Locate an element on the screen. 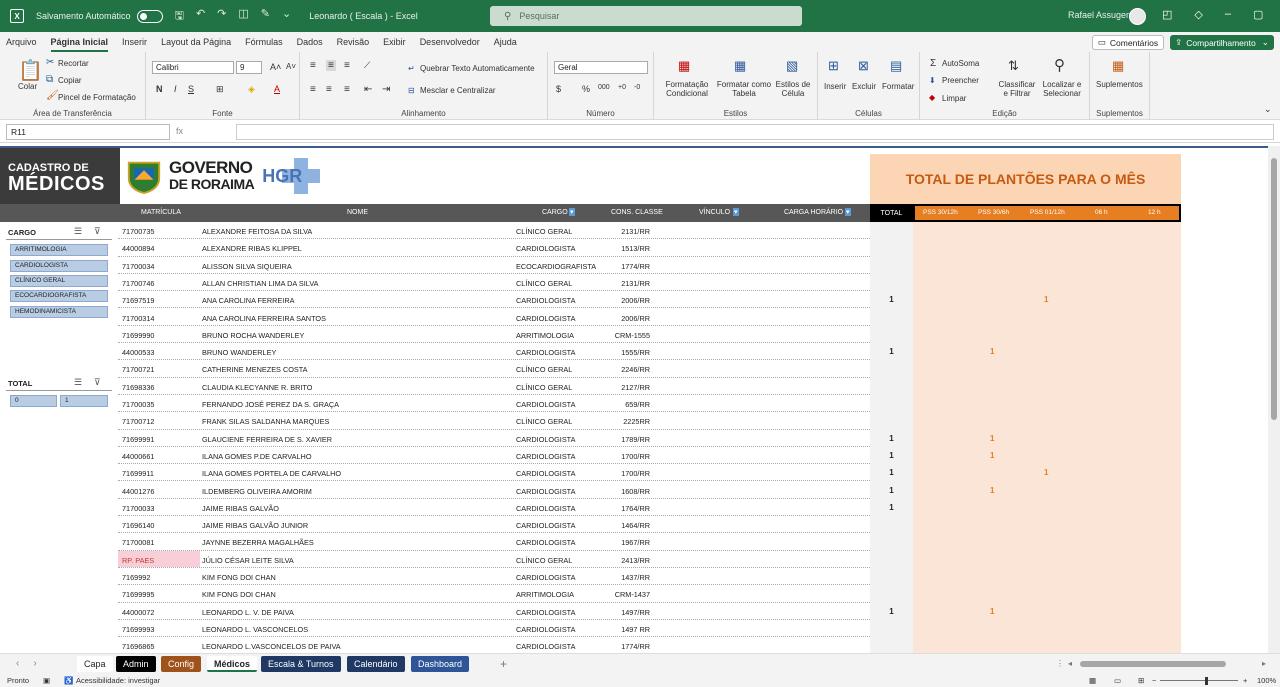 The image size is (1280, 687). merge-label: Mesclar e Centralizar is located at coordinates (458, 90).